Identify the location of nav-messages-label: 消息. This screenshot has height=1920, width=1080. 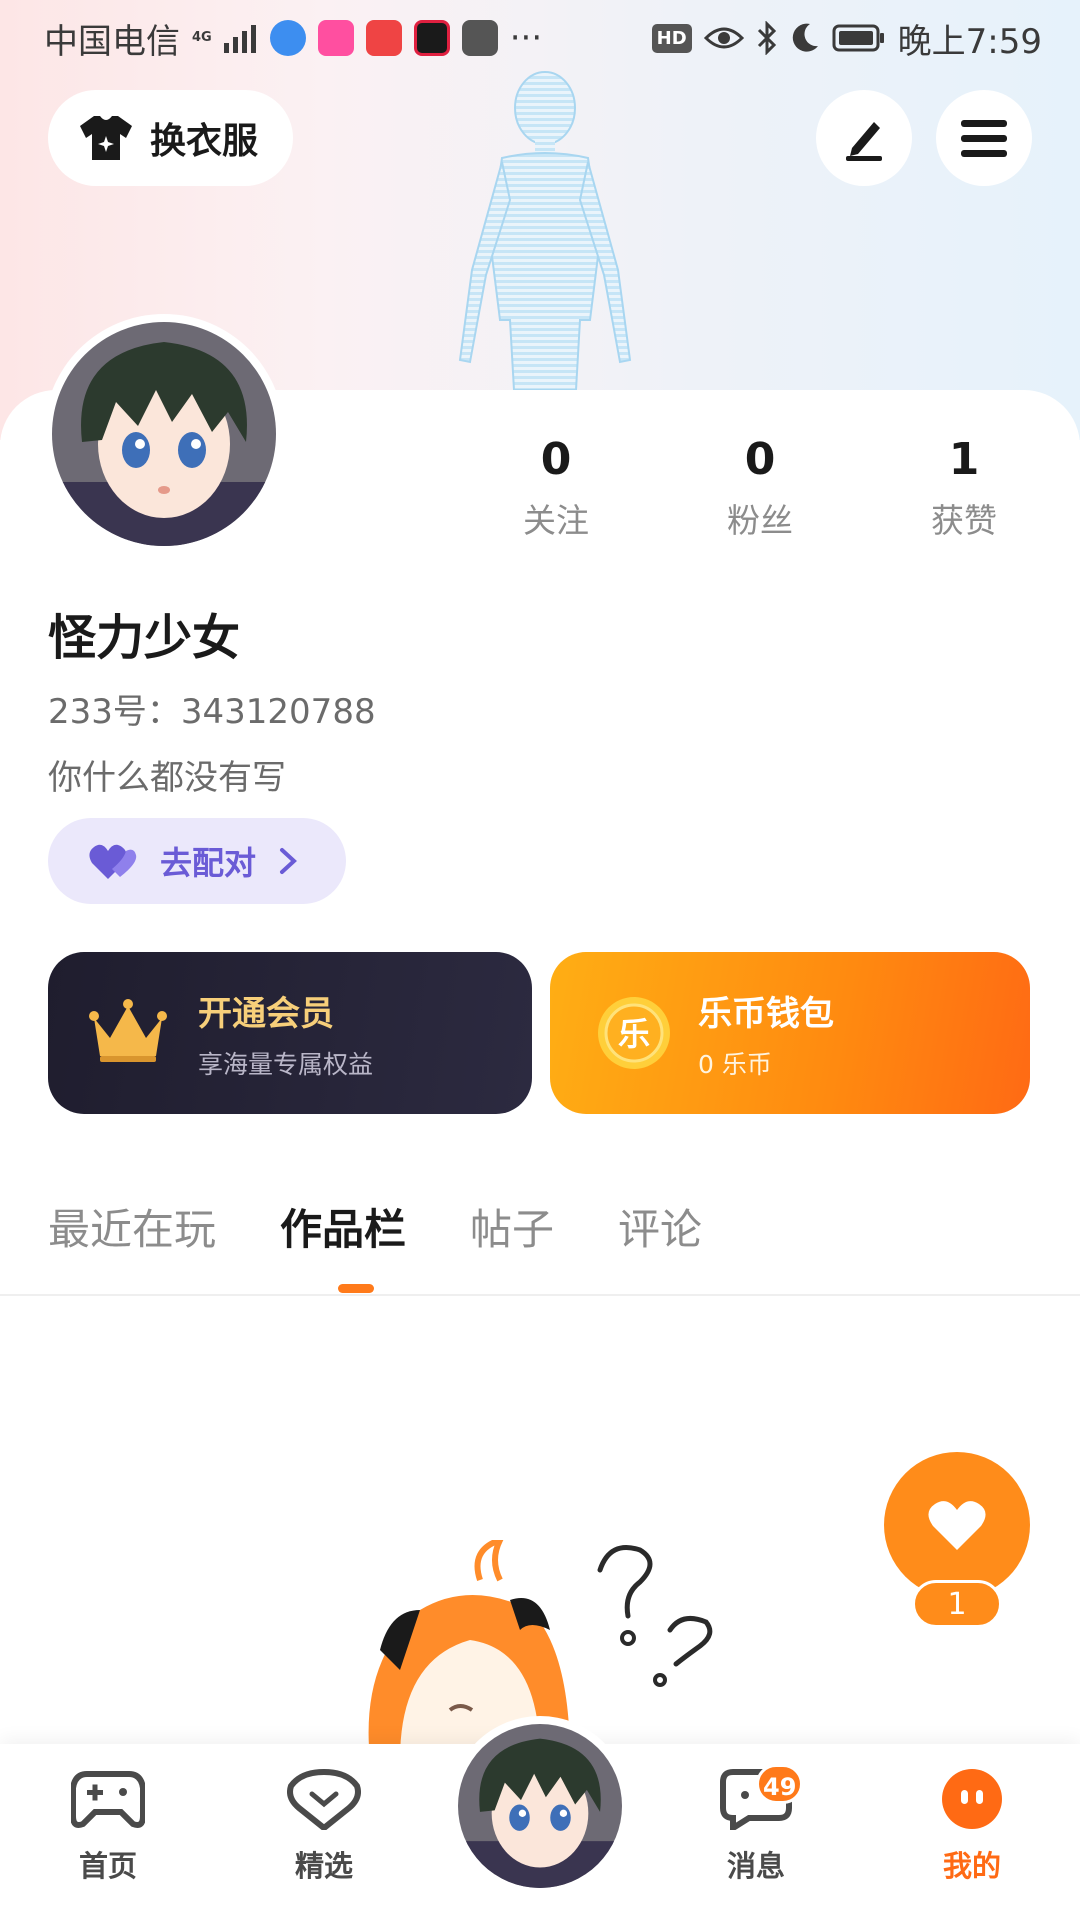
(755, 1866).